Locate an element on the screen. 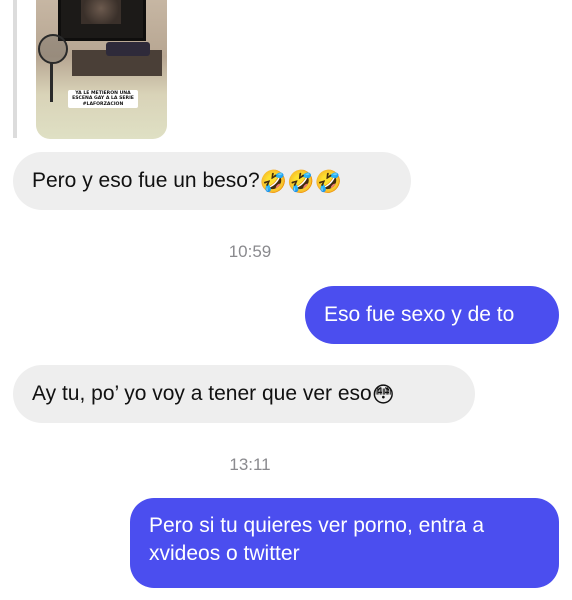  fan-image is located at coordinates (53, 49).